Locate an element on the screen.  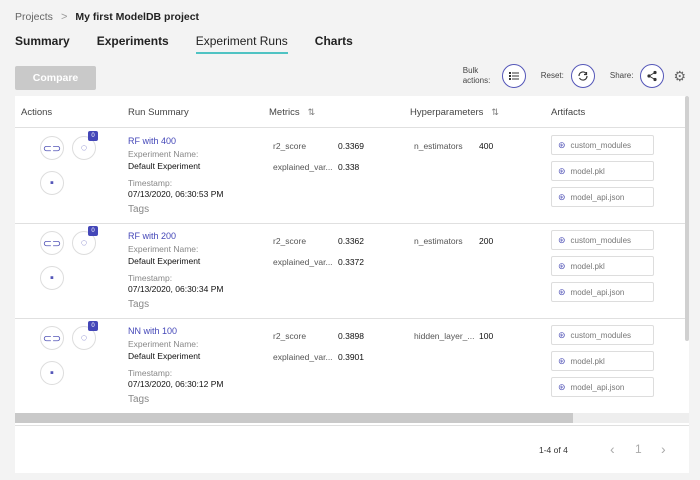
hyperparameter-value: 400 is located at coordinates (486, 146).